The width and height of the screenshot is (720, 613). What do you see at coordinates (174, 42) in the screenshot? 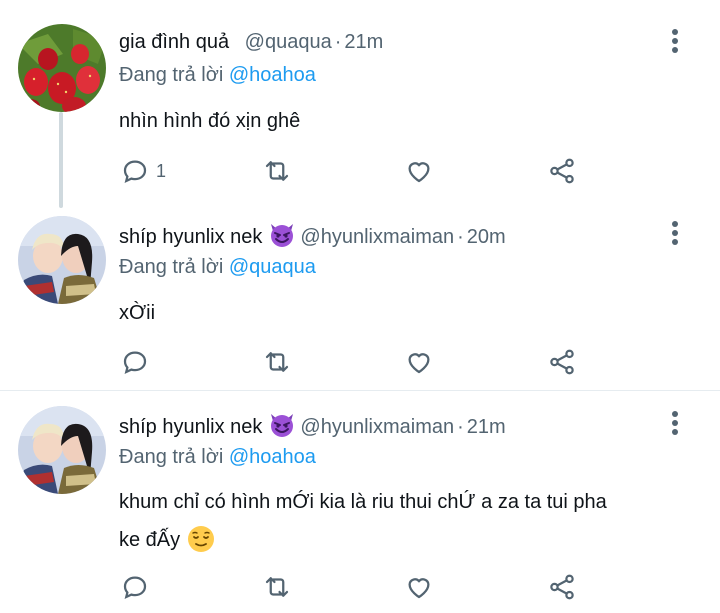
I see `display-name: gia đình quả` at bounding box center [174, 42].